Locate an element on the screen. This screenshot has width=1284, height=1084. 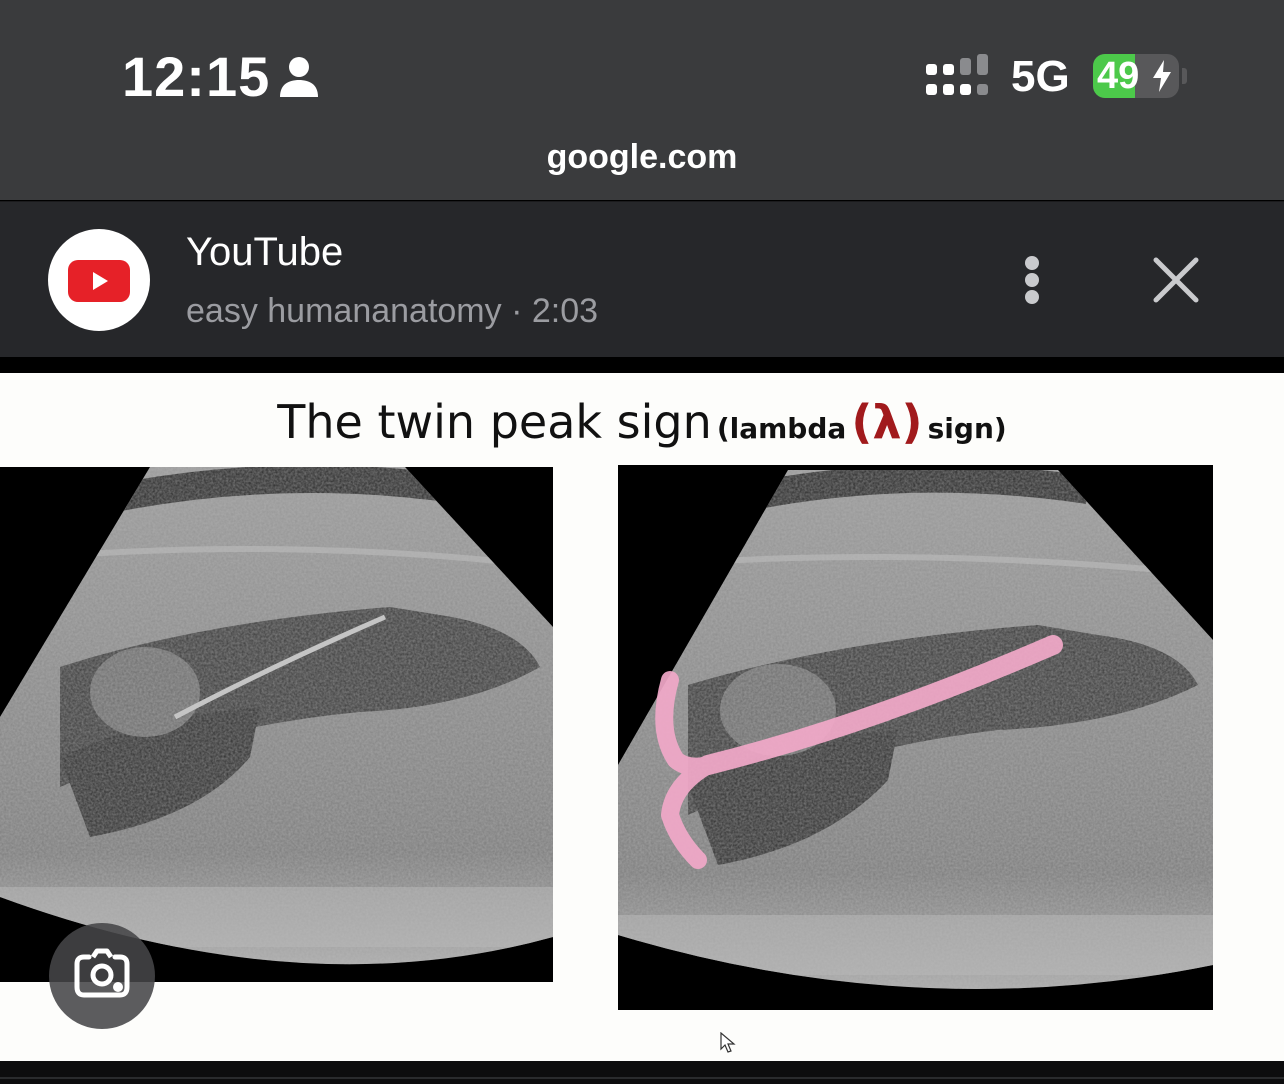
battery-indicator: 49 is located at coordinates (1136, 76).